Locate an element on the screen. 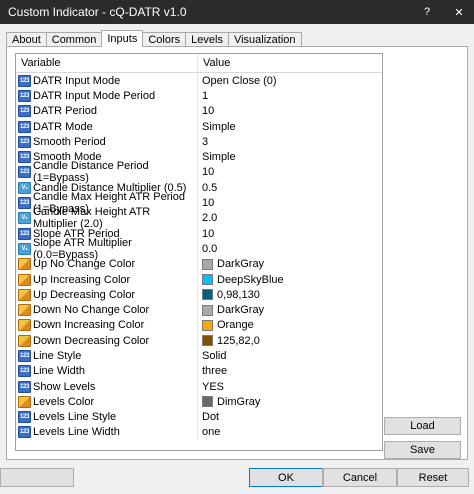  table-row: 123 Candle Distance Period (1=Bypass) 10 is located at coordinates (199, 172).